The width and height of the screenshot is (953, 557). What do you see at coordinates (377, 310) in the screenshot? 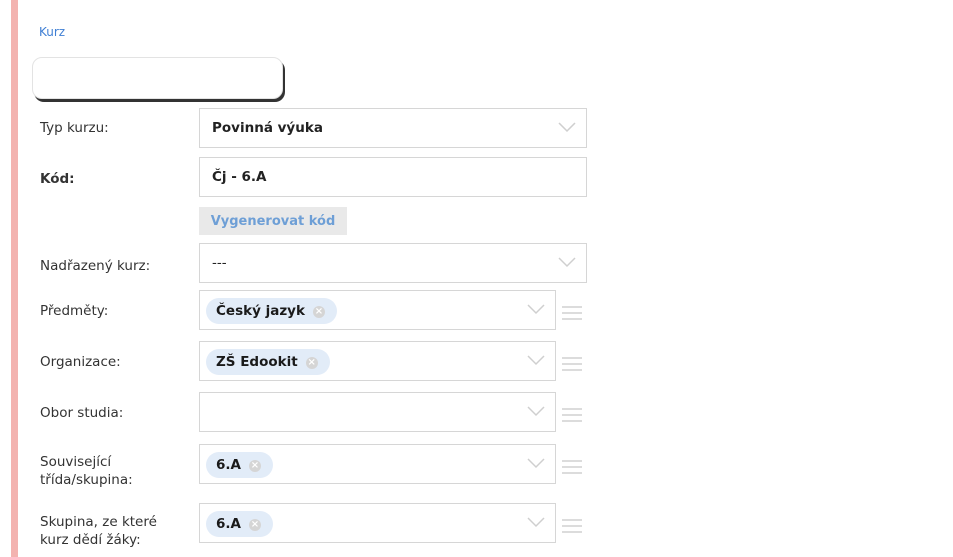
I see `predmety-select: Český jazyk ×` at bounding box center [377, 310].